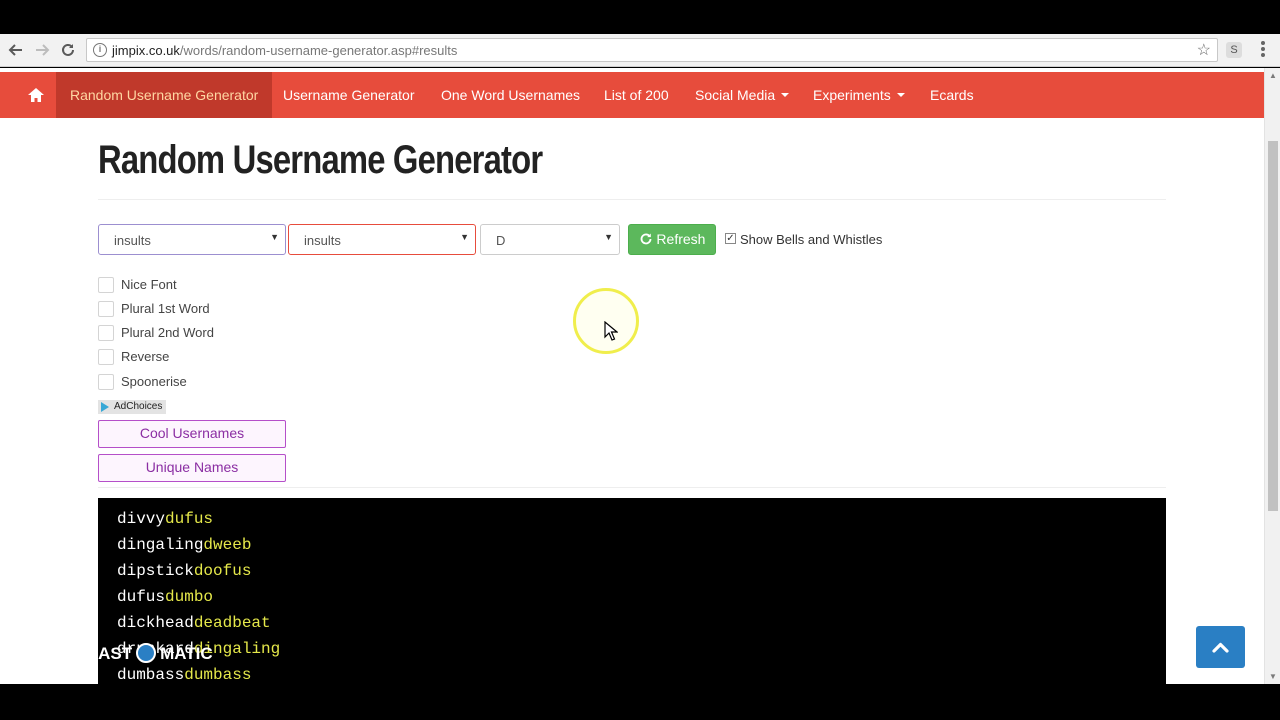 This screenshot has height=720, width=1280. Describe the element at coordinates (189, 519) in the screenshot. I see `result-second-word: dufus` at that location.